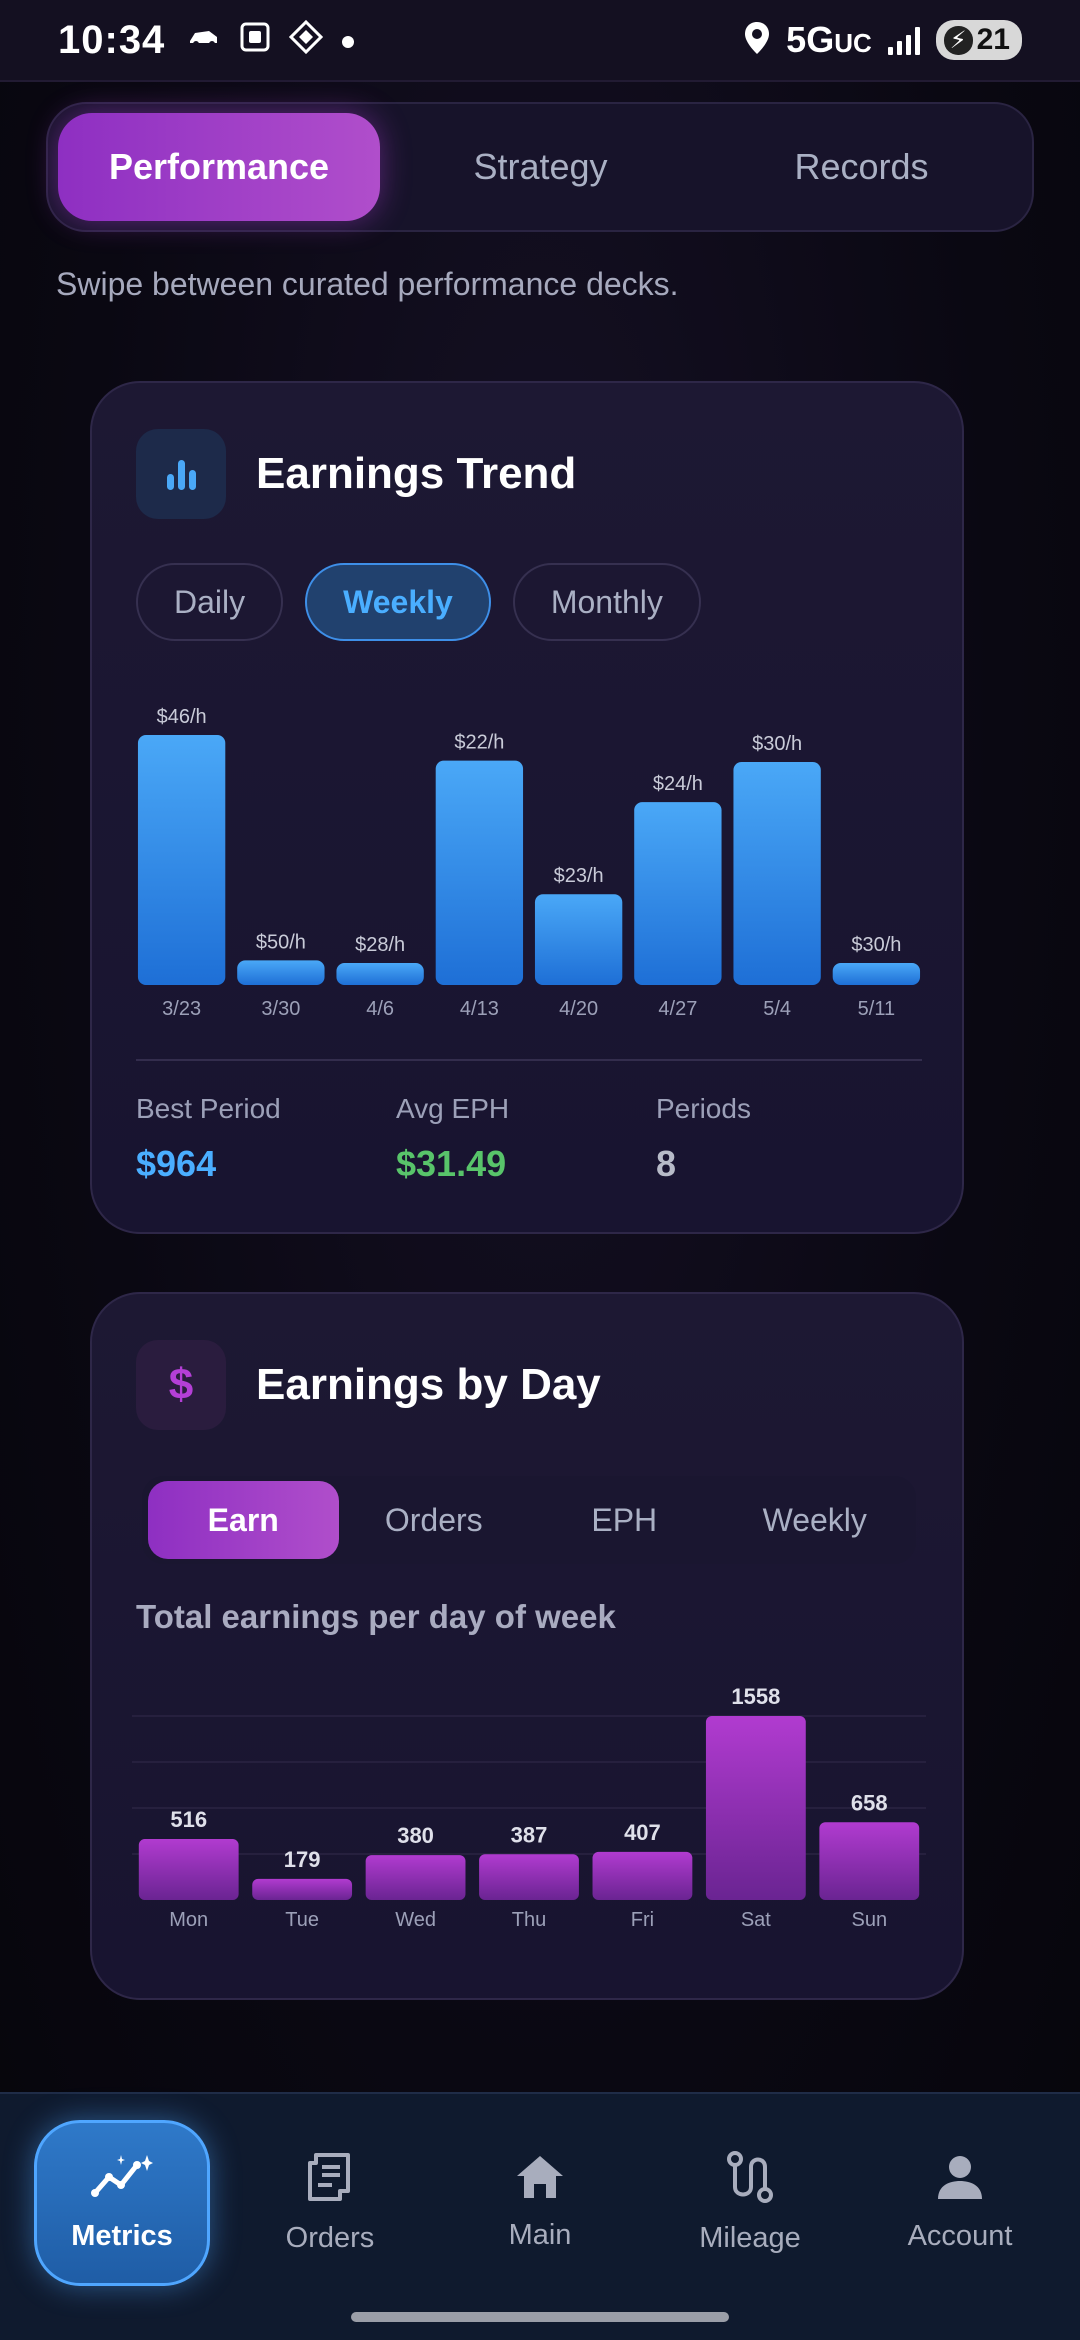  What do you see at coordinates (451, 1163) in the screenshot?
I see `avg-eph-value: $31.49` at bounding box center [451, 1163].